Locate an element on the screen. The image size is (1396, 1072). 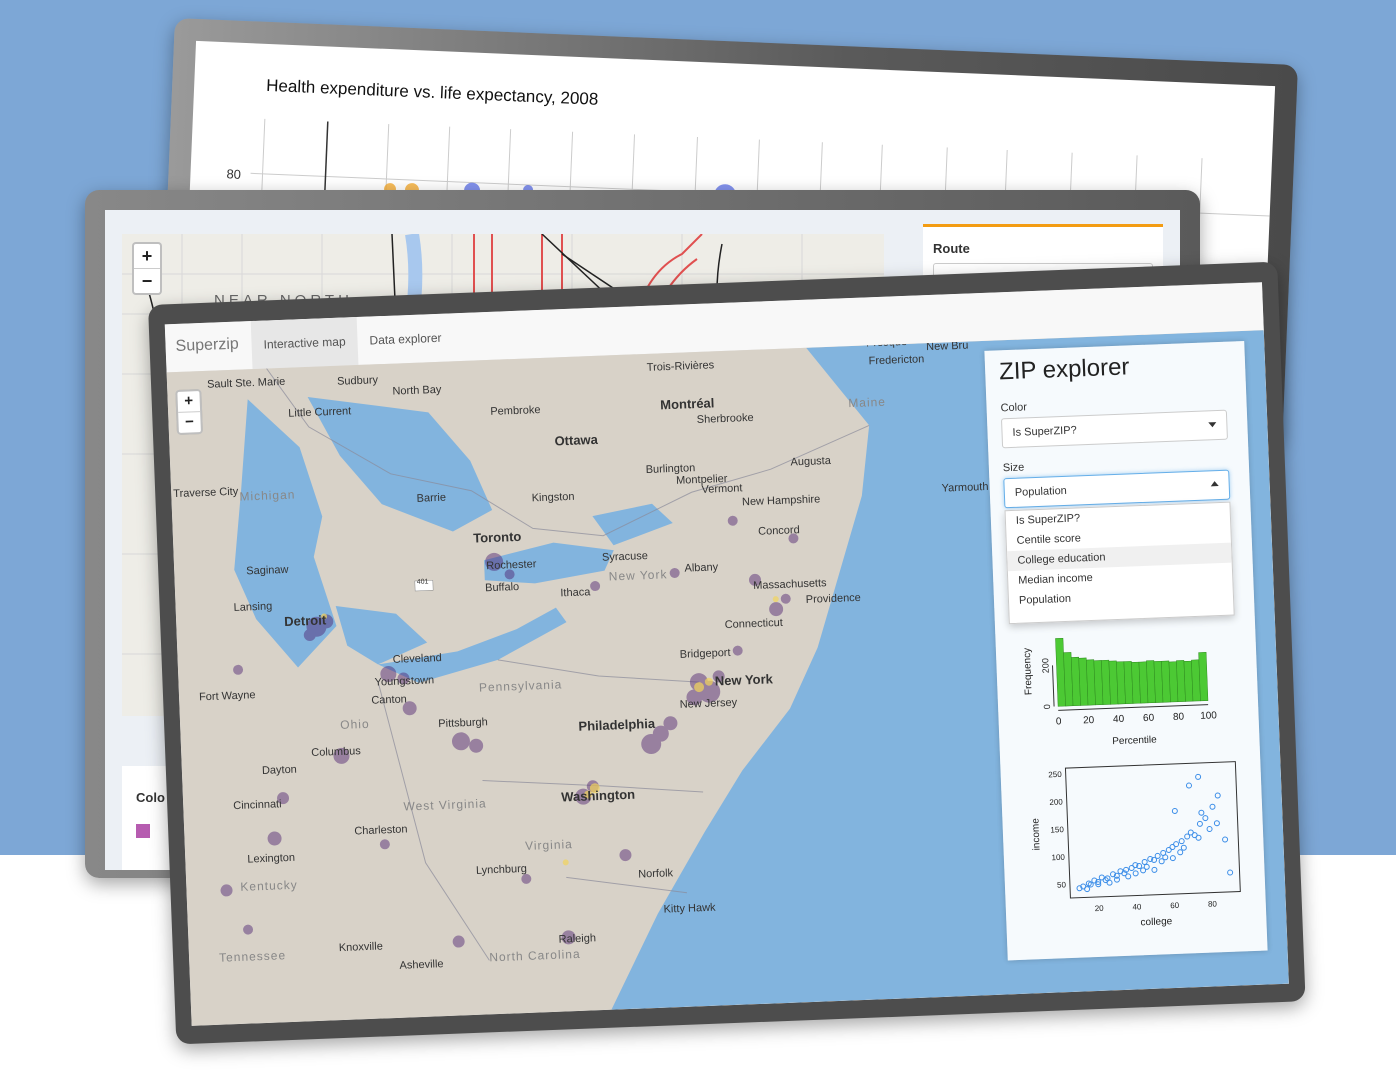
mid-zoom-in-button: + is located at coordinates (147, 256).